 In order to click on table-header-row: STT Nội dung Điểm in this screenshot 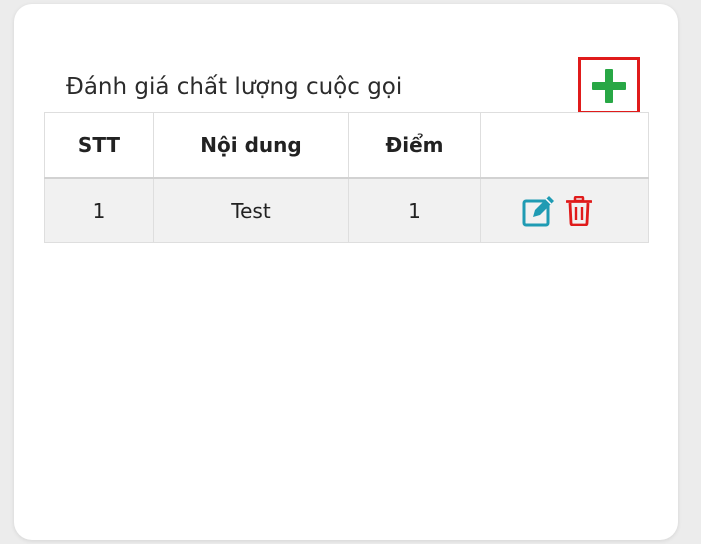, I will do `click(346, 145)`.